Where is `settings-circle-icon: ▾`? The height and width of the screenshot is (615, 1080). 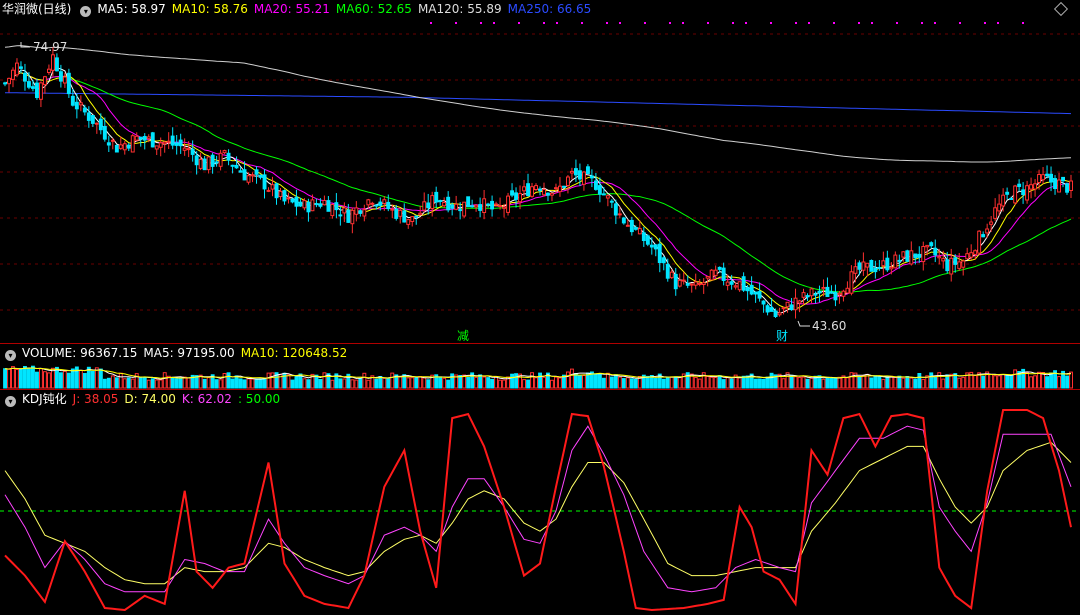
settings-circle-icon: ▾ is located at coordinates (86, 11).